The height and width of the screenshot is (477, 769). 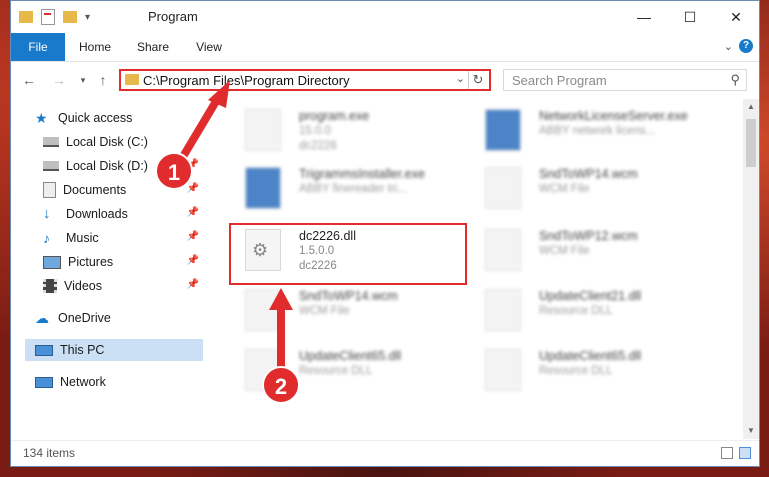 I want to click on vertical-scrollbar: ▲ ▼, so click(x=751, y=269).